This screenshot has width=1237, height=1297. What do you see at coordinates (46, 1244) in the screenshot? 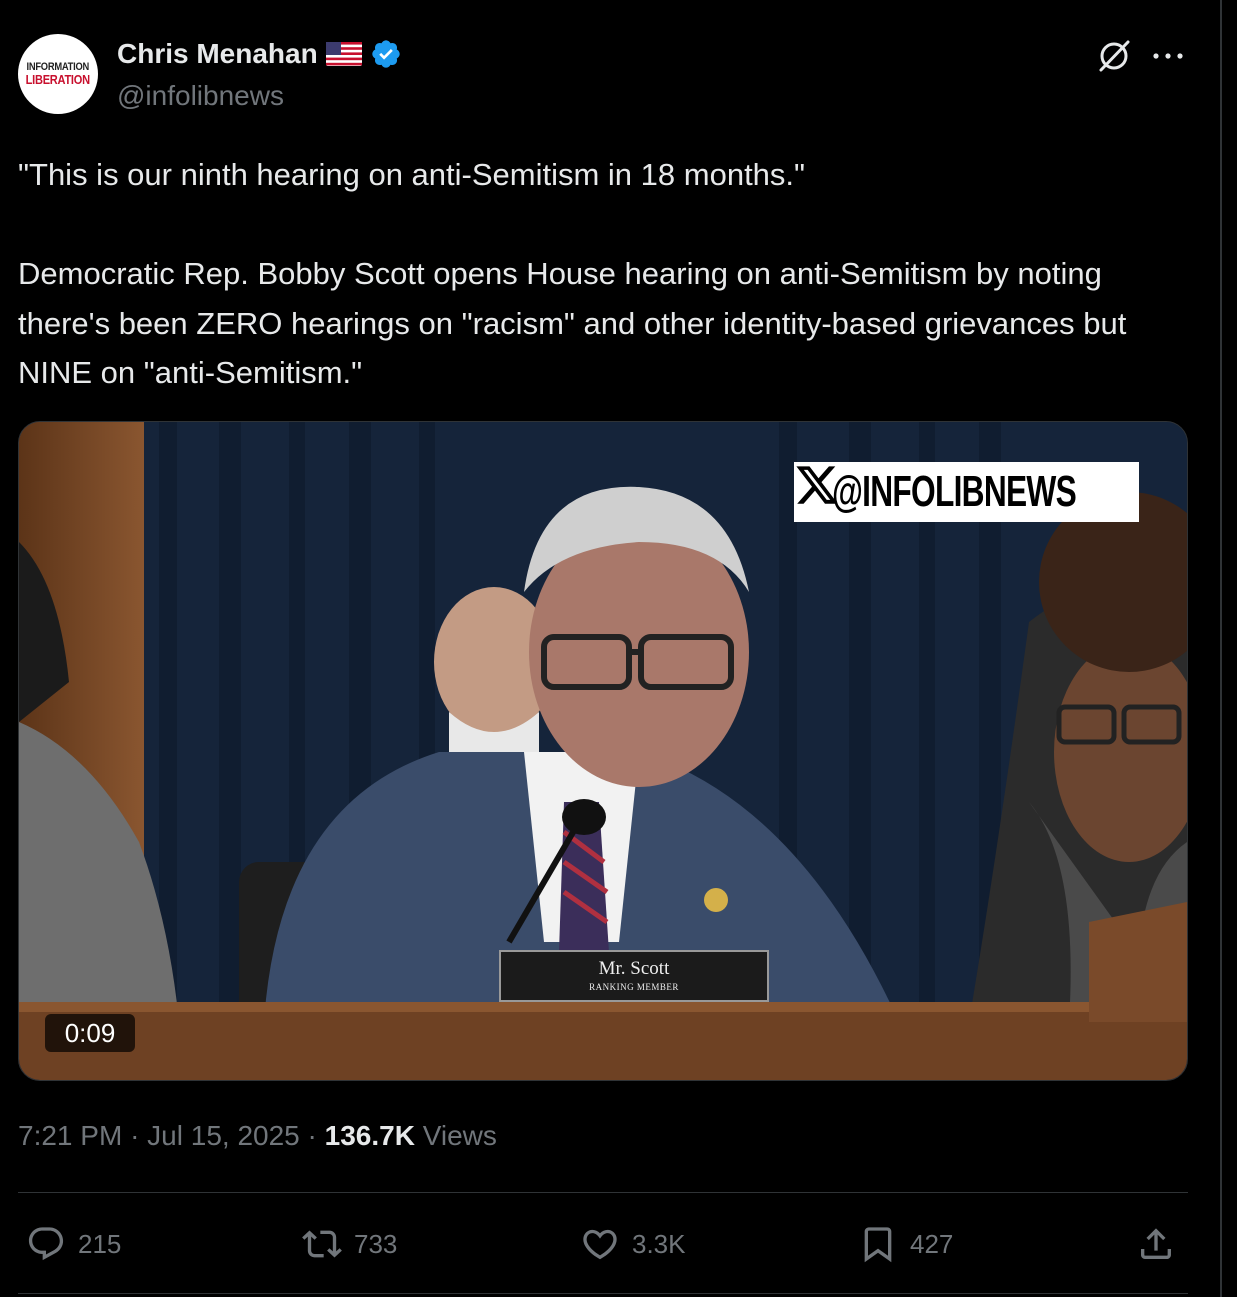
I see `reply-icon` at bounding box center [46, 1244].